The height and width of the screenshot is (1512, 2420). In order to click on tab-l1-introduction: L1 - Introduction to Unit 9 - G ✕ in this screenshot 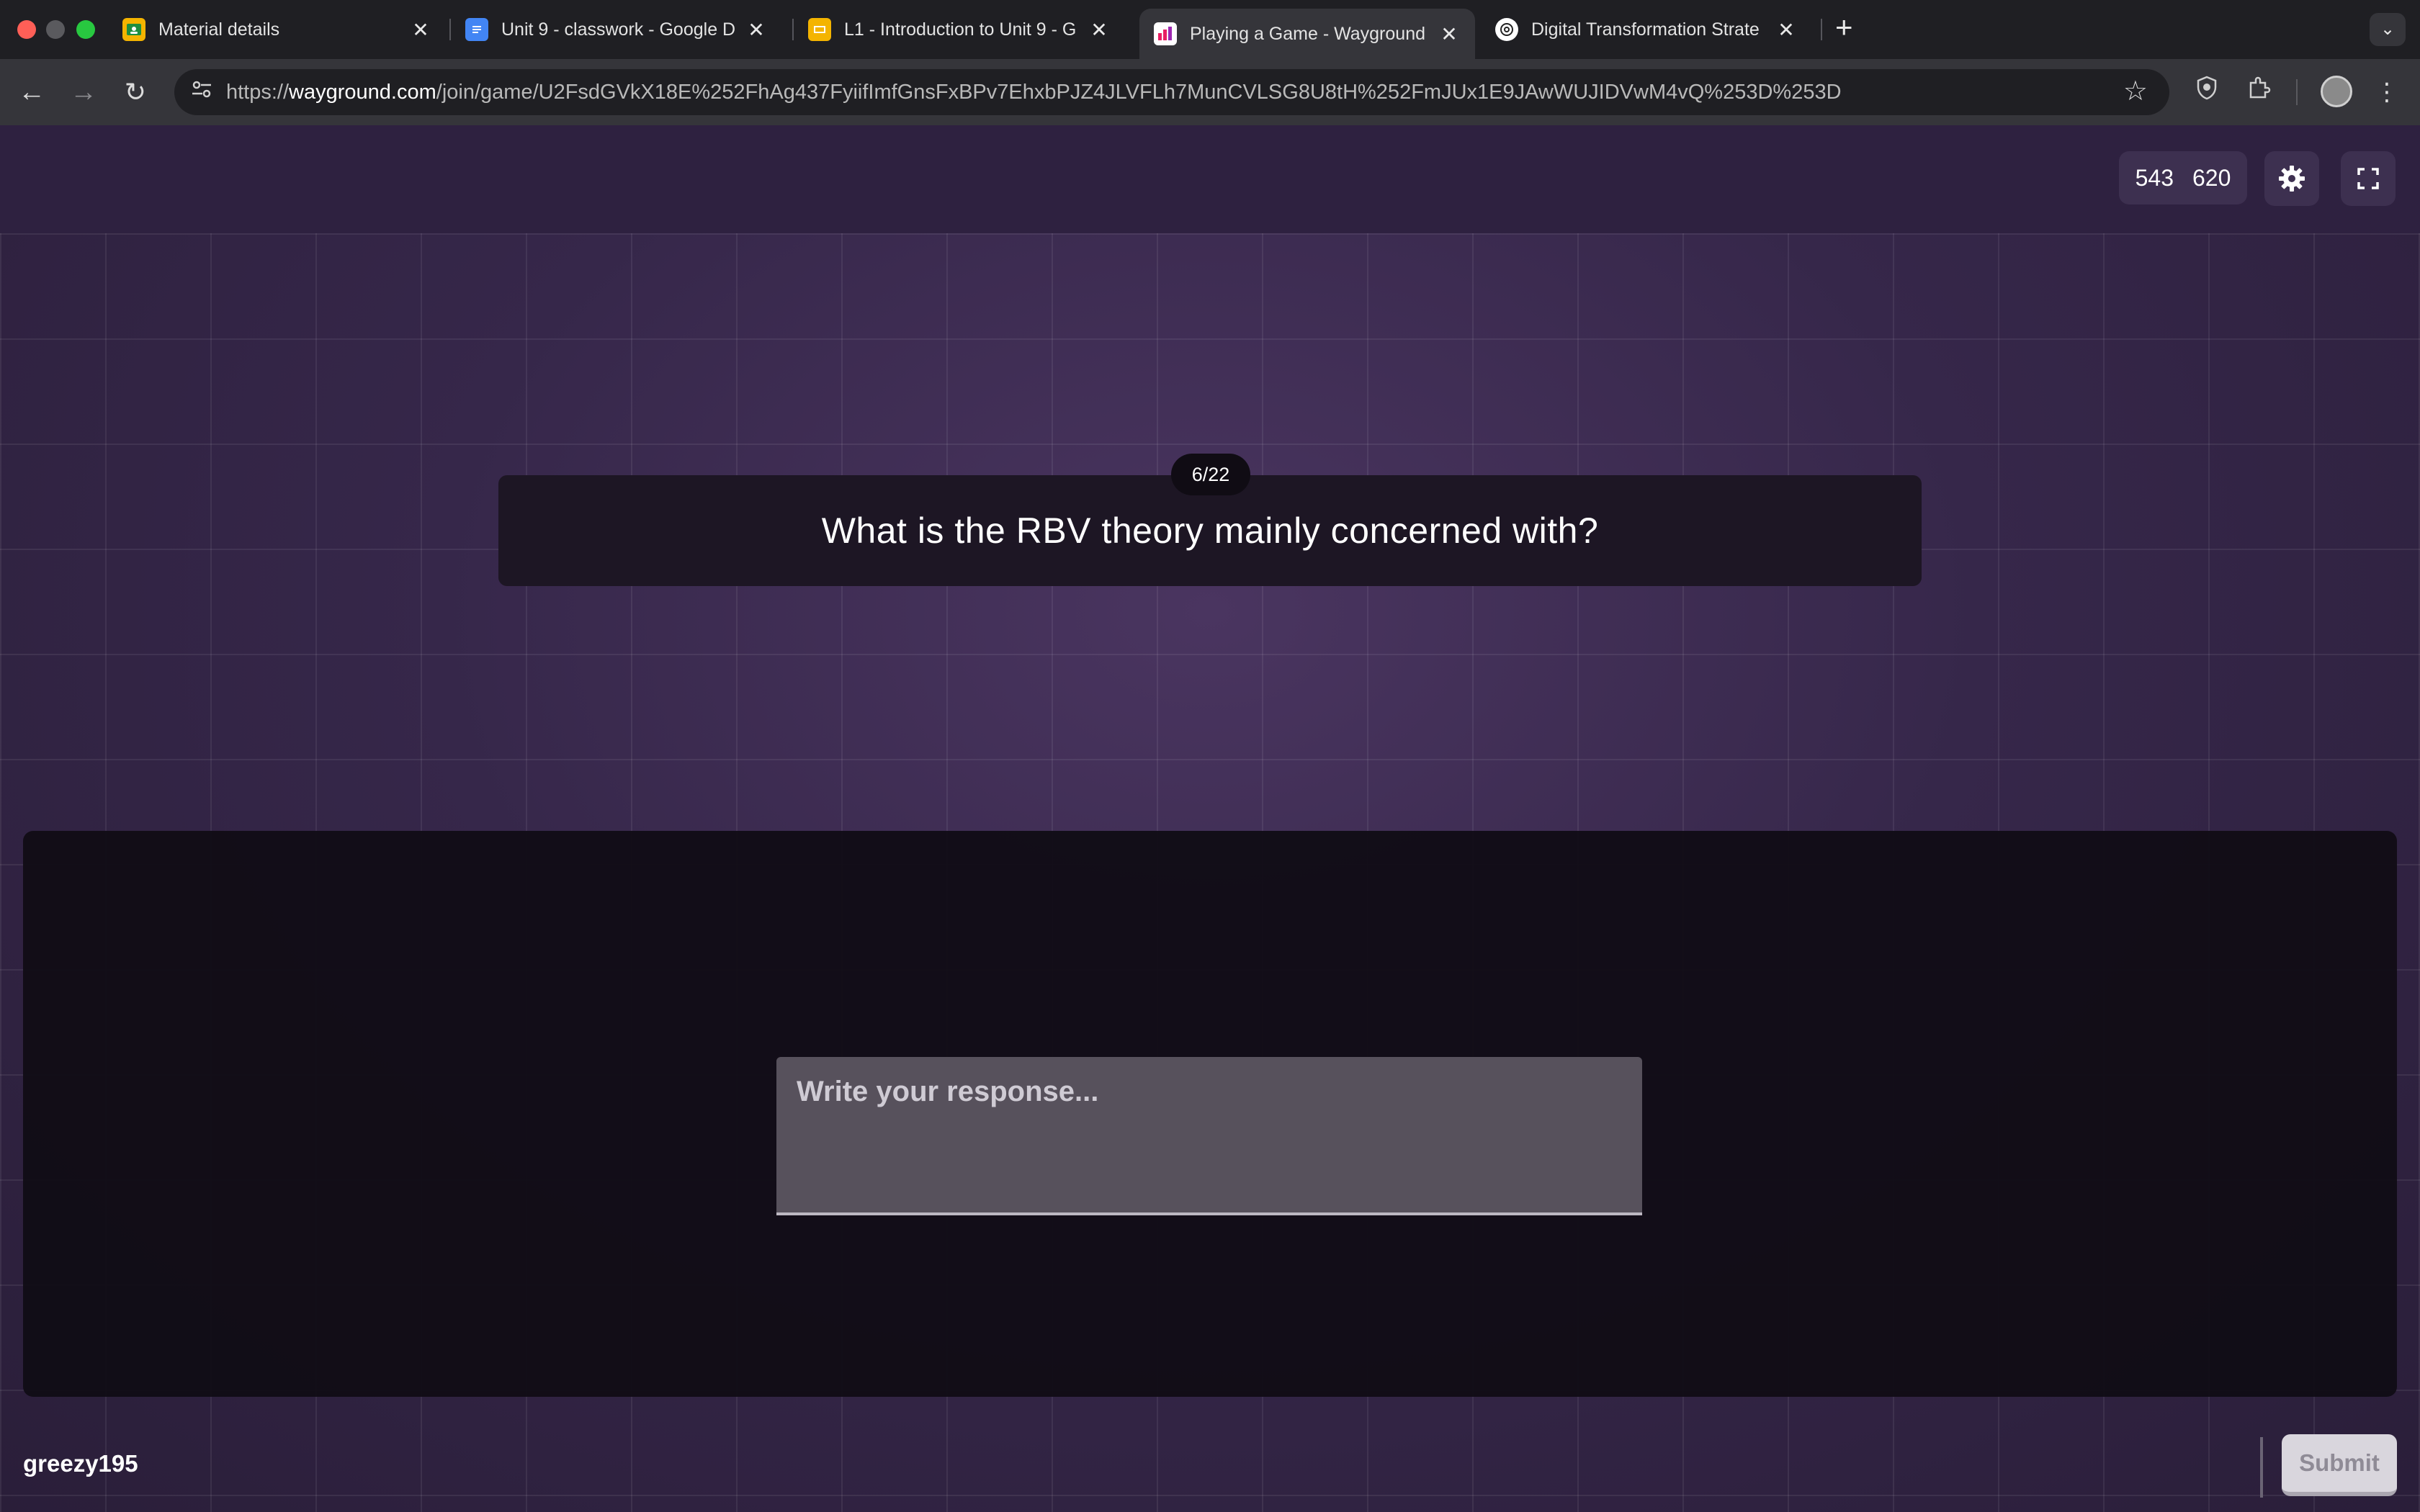, I will do `click(960, 29)`.